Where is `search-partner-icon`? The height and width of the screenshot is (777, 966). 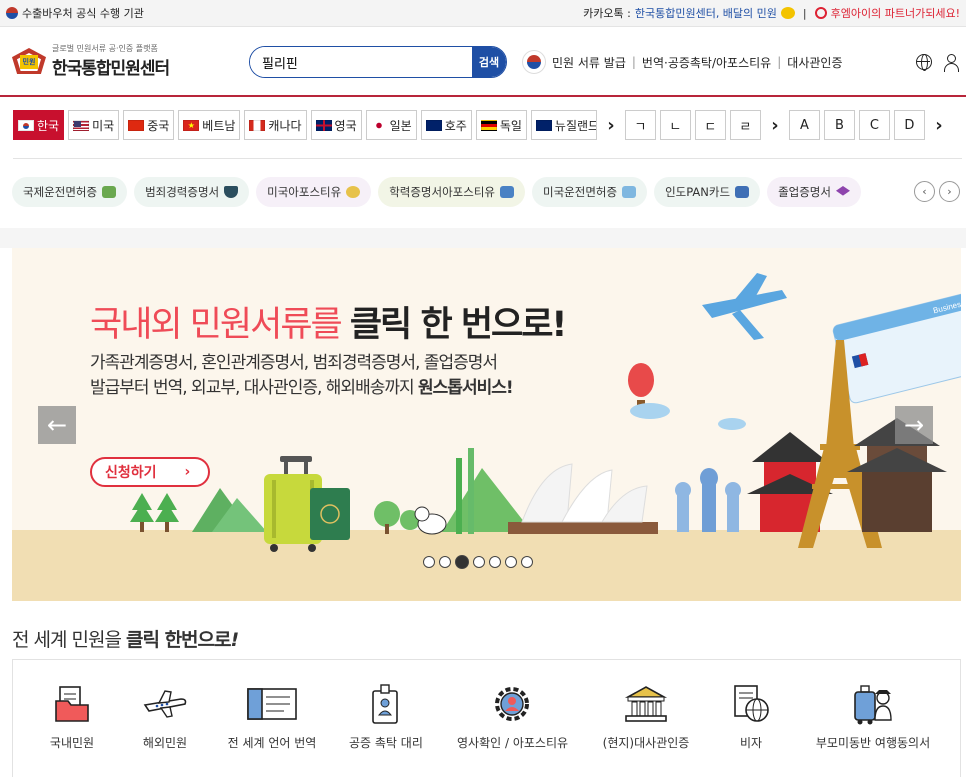 search-partner-icon is located at coordinates (820, 13).